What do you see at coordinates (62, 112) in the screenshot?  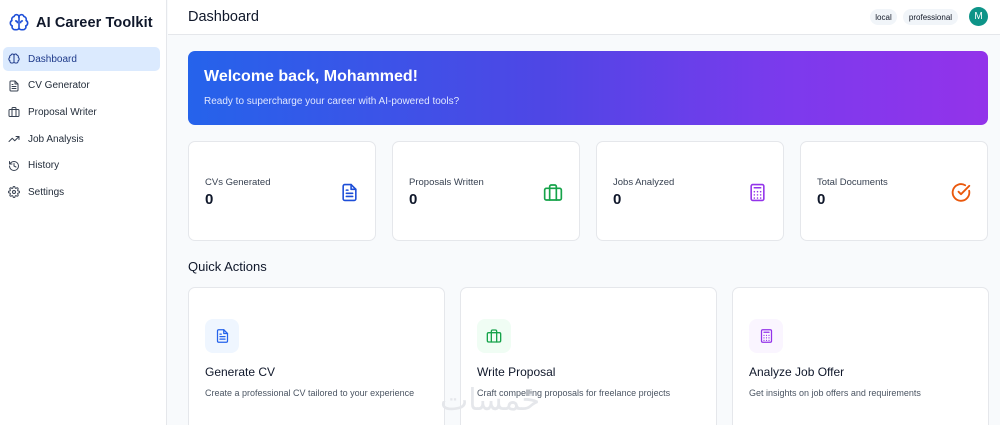 I see `sidebar-item-label: Proposal Writer` at bounding box center [62, 112].